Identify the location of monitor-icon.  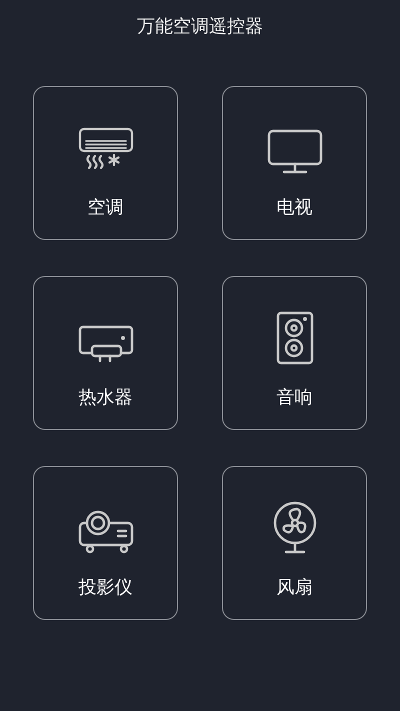
(294, 152).